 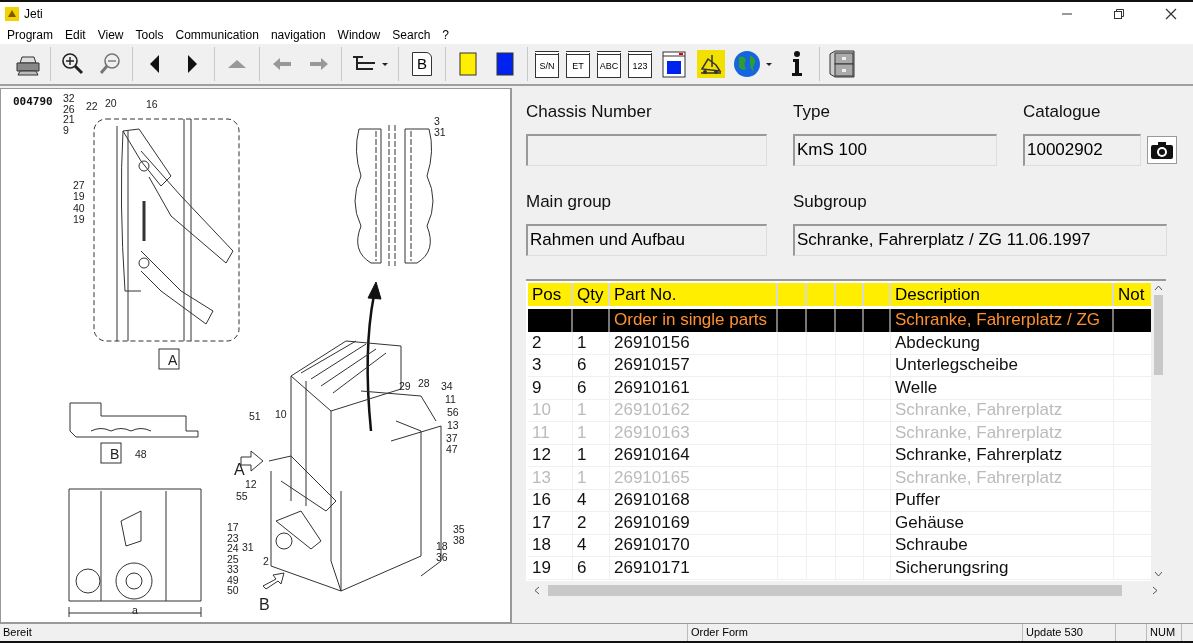 I want to click on column-header: Pos, so click(x=550, y=294).